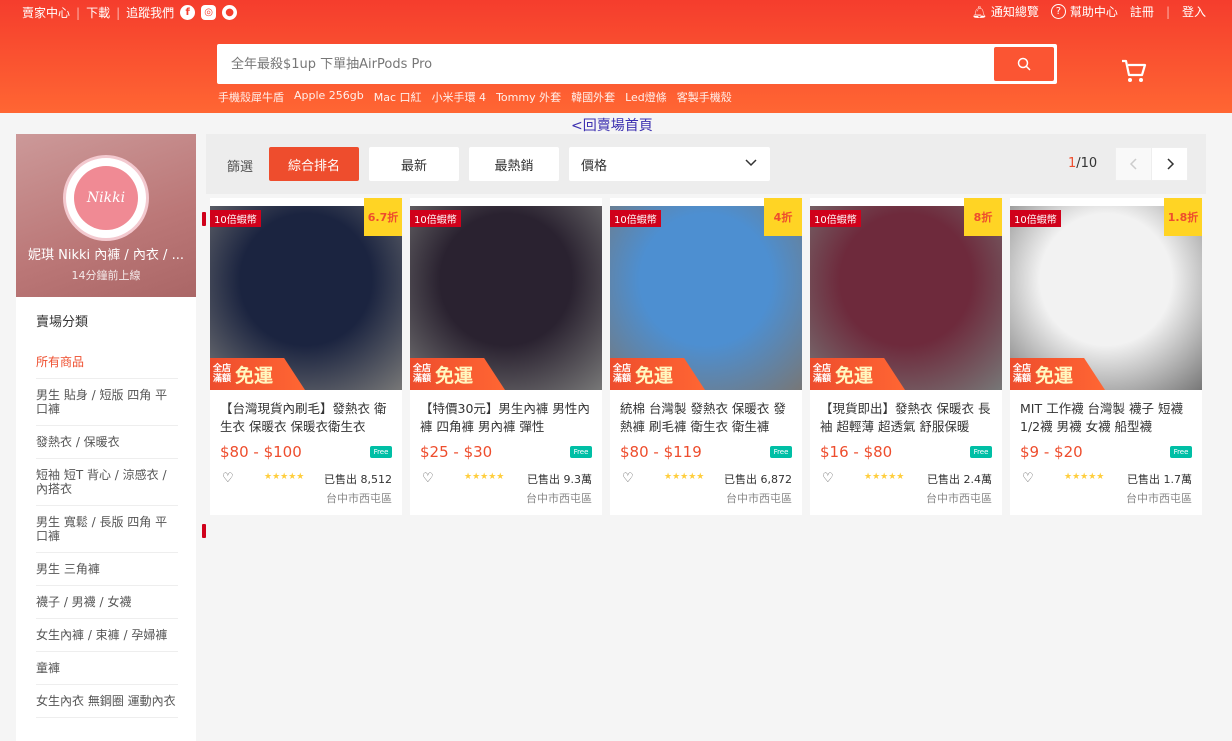  What do you see at coordinates (706, 294) in the screenshot?
I see `product-image: 10倍蝦幣 4折 全店滿額 免運` at bounding box center [706, 294].